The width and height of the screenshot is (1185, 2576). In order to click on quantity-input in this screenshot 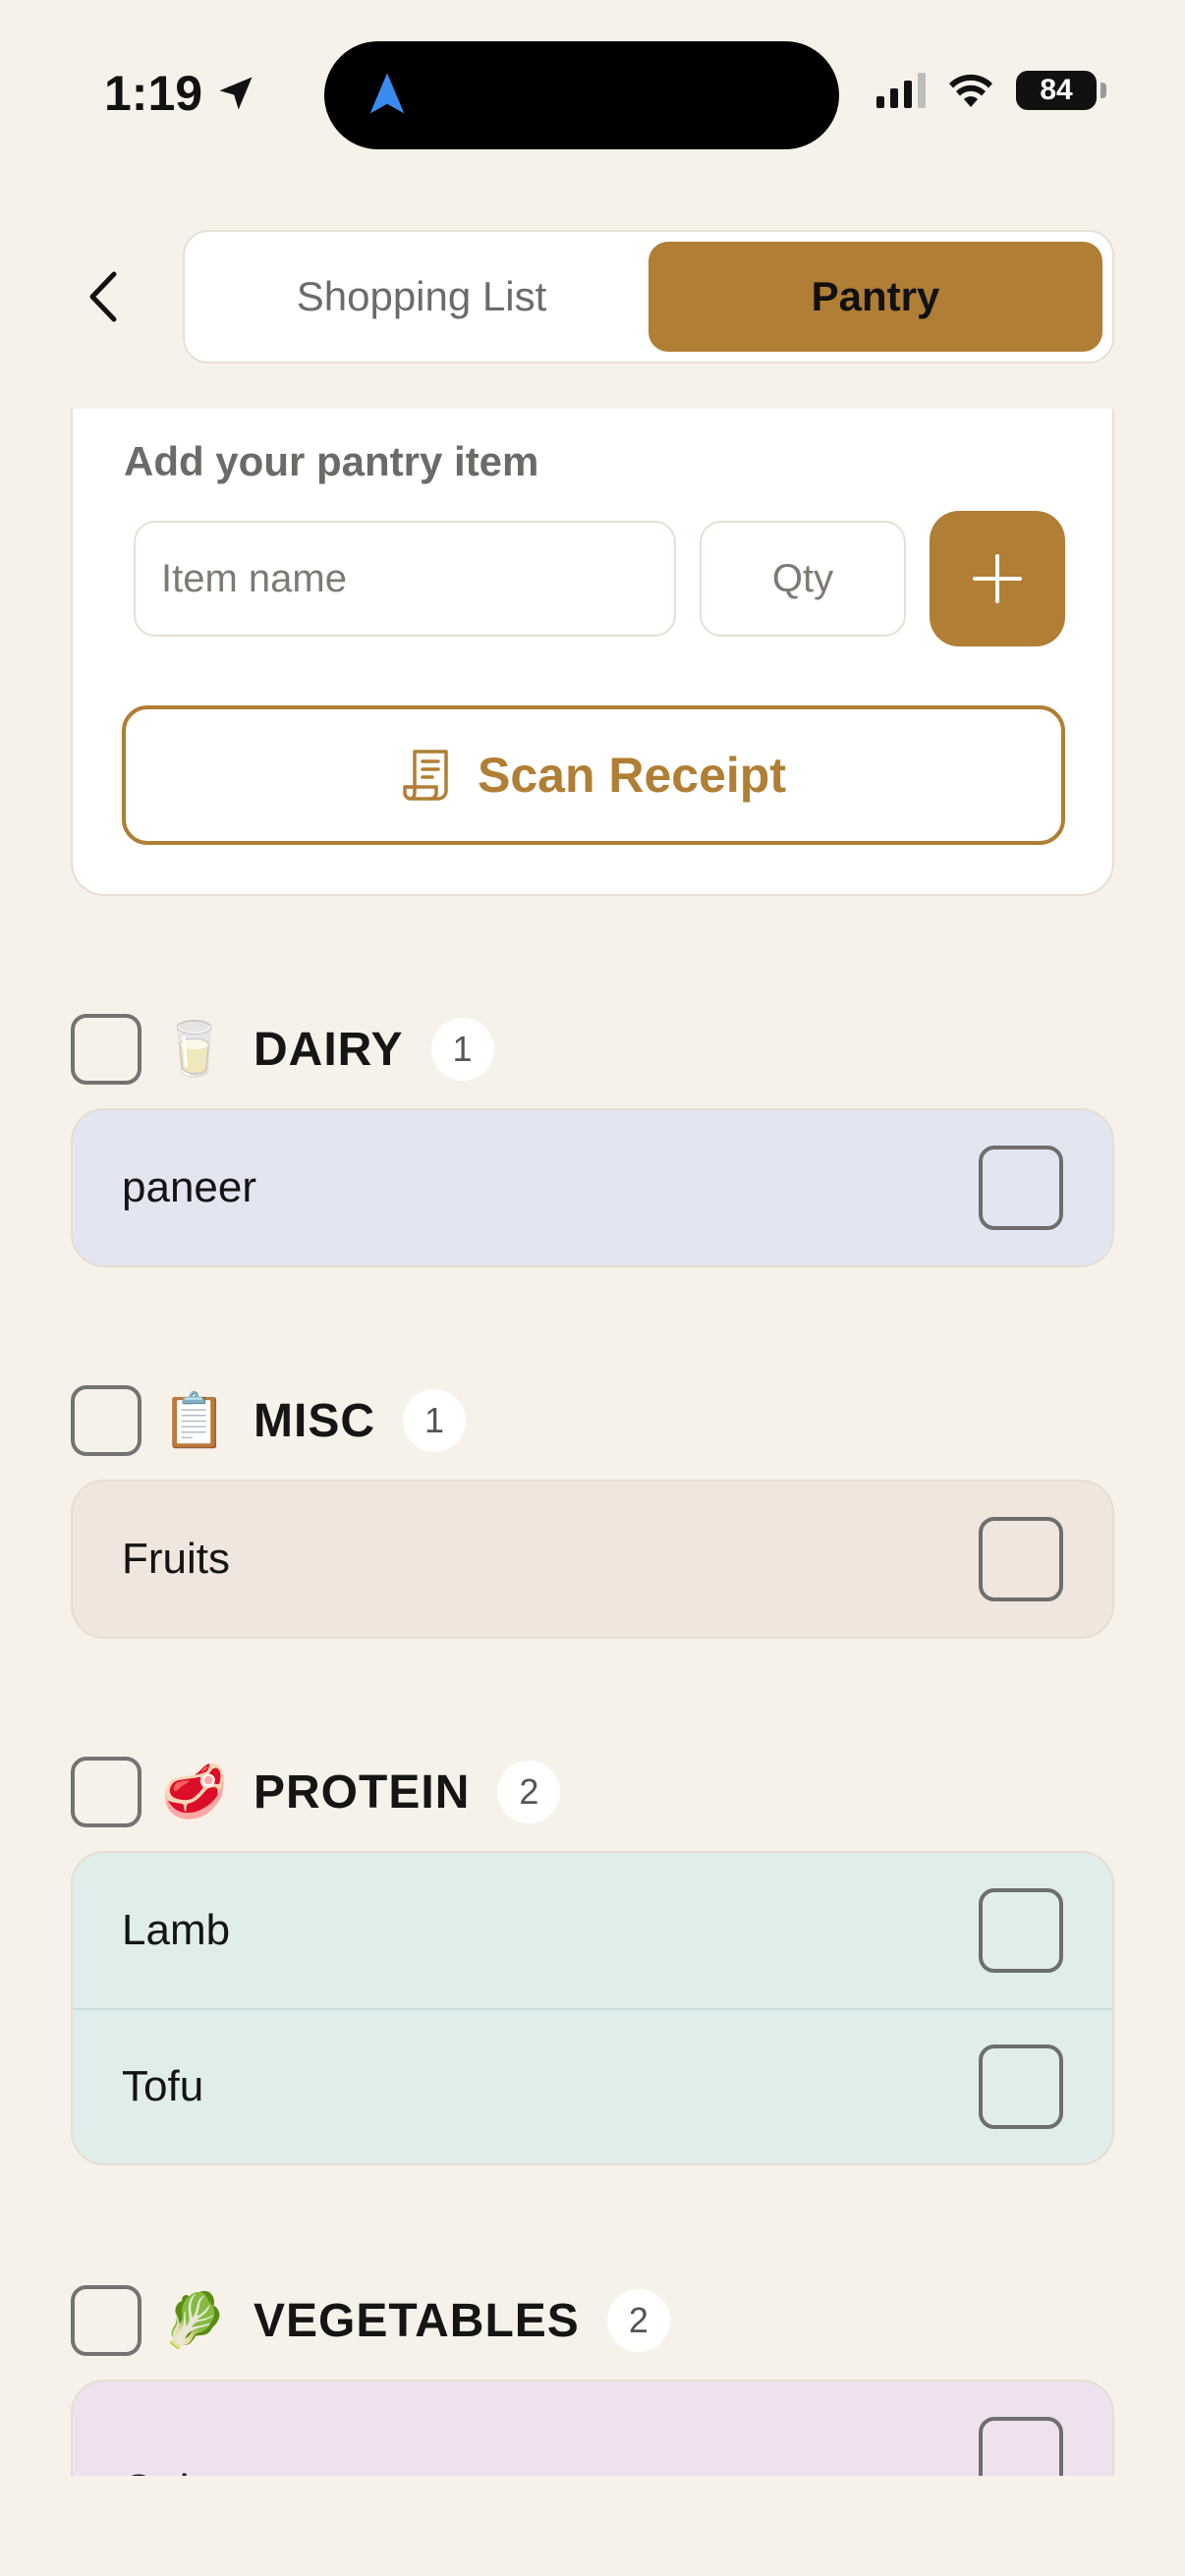, I will do `click(803, 579)`.